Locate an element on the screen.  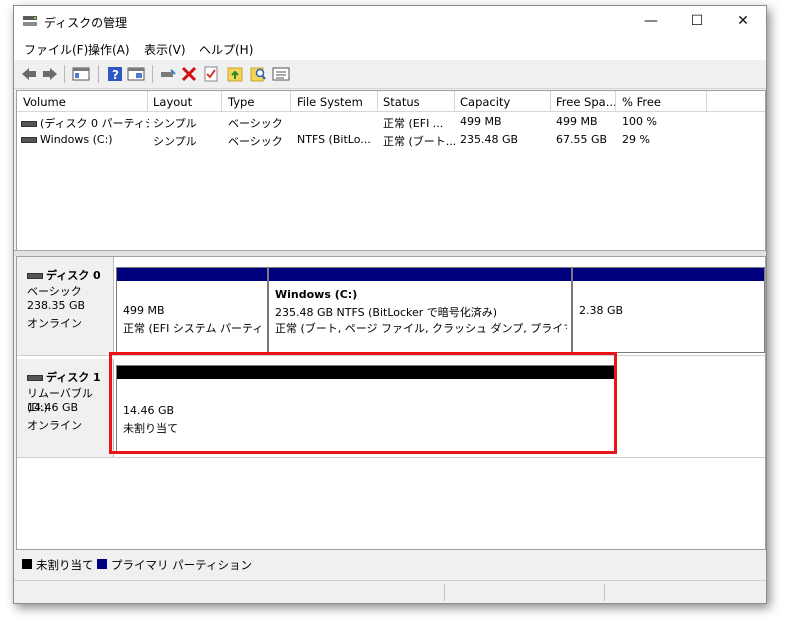
column-status: Status is located at coordinates (401, 102).